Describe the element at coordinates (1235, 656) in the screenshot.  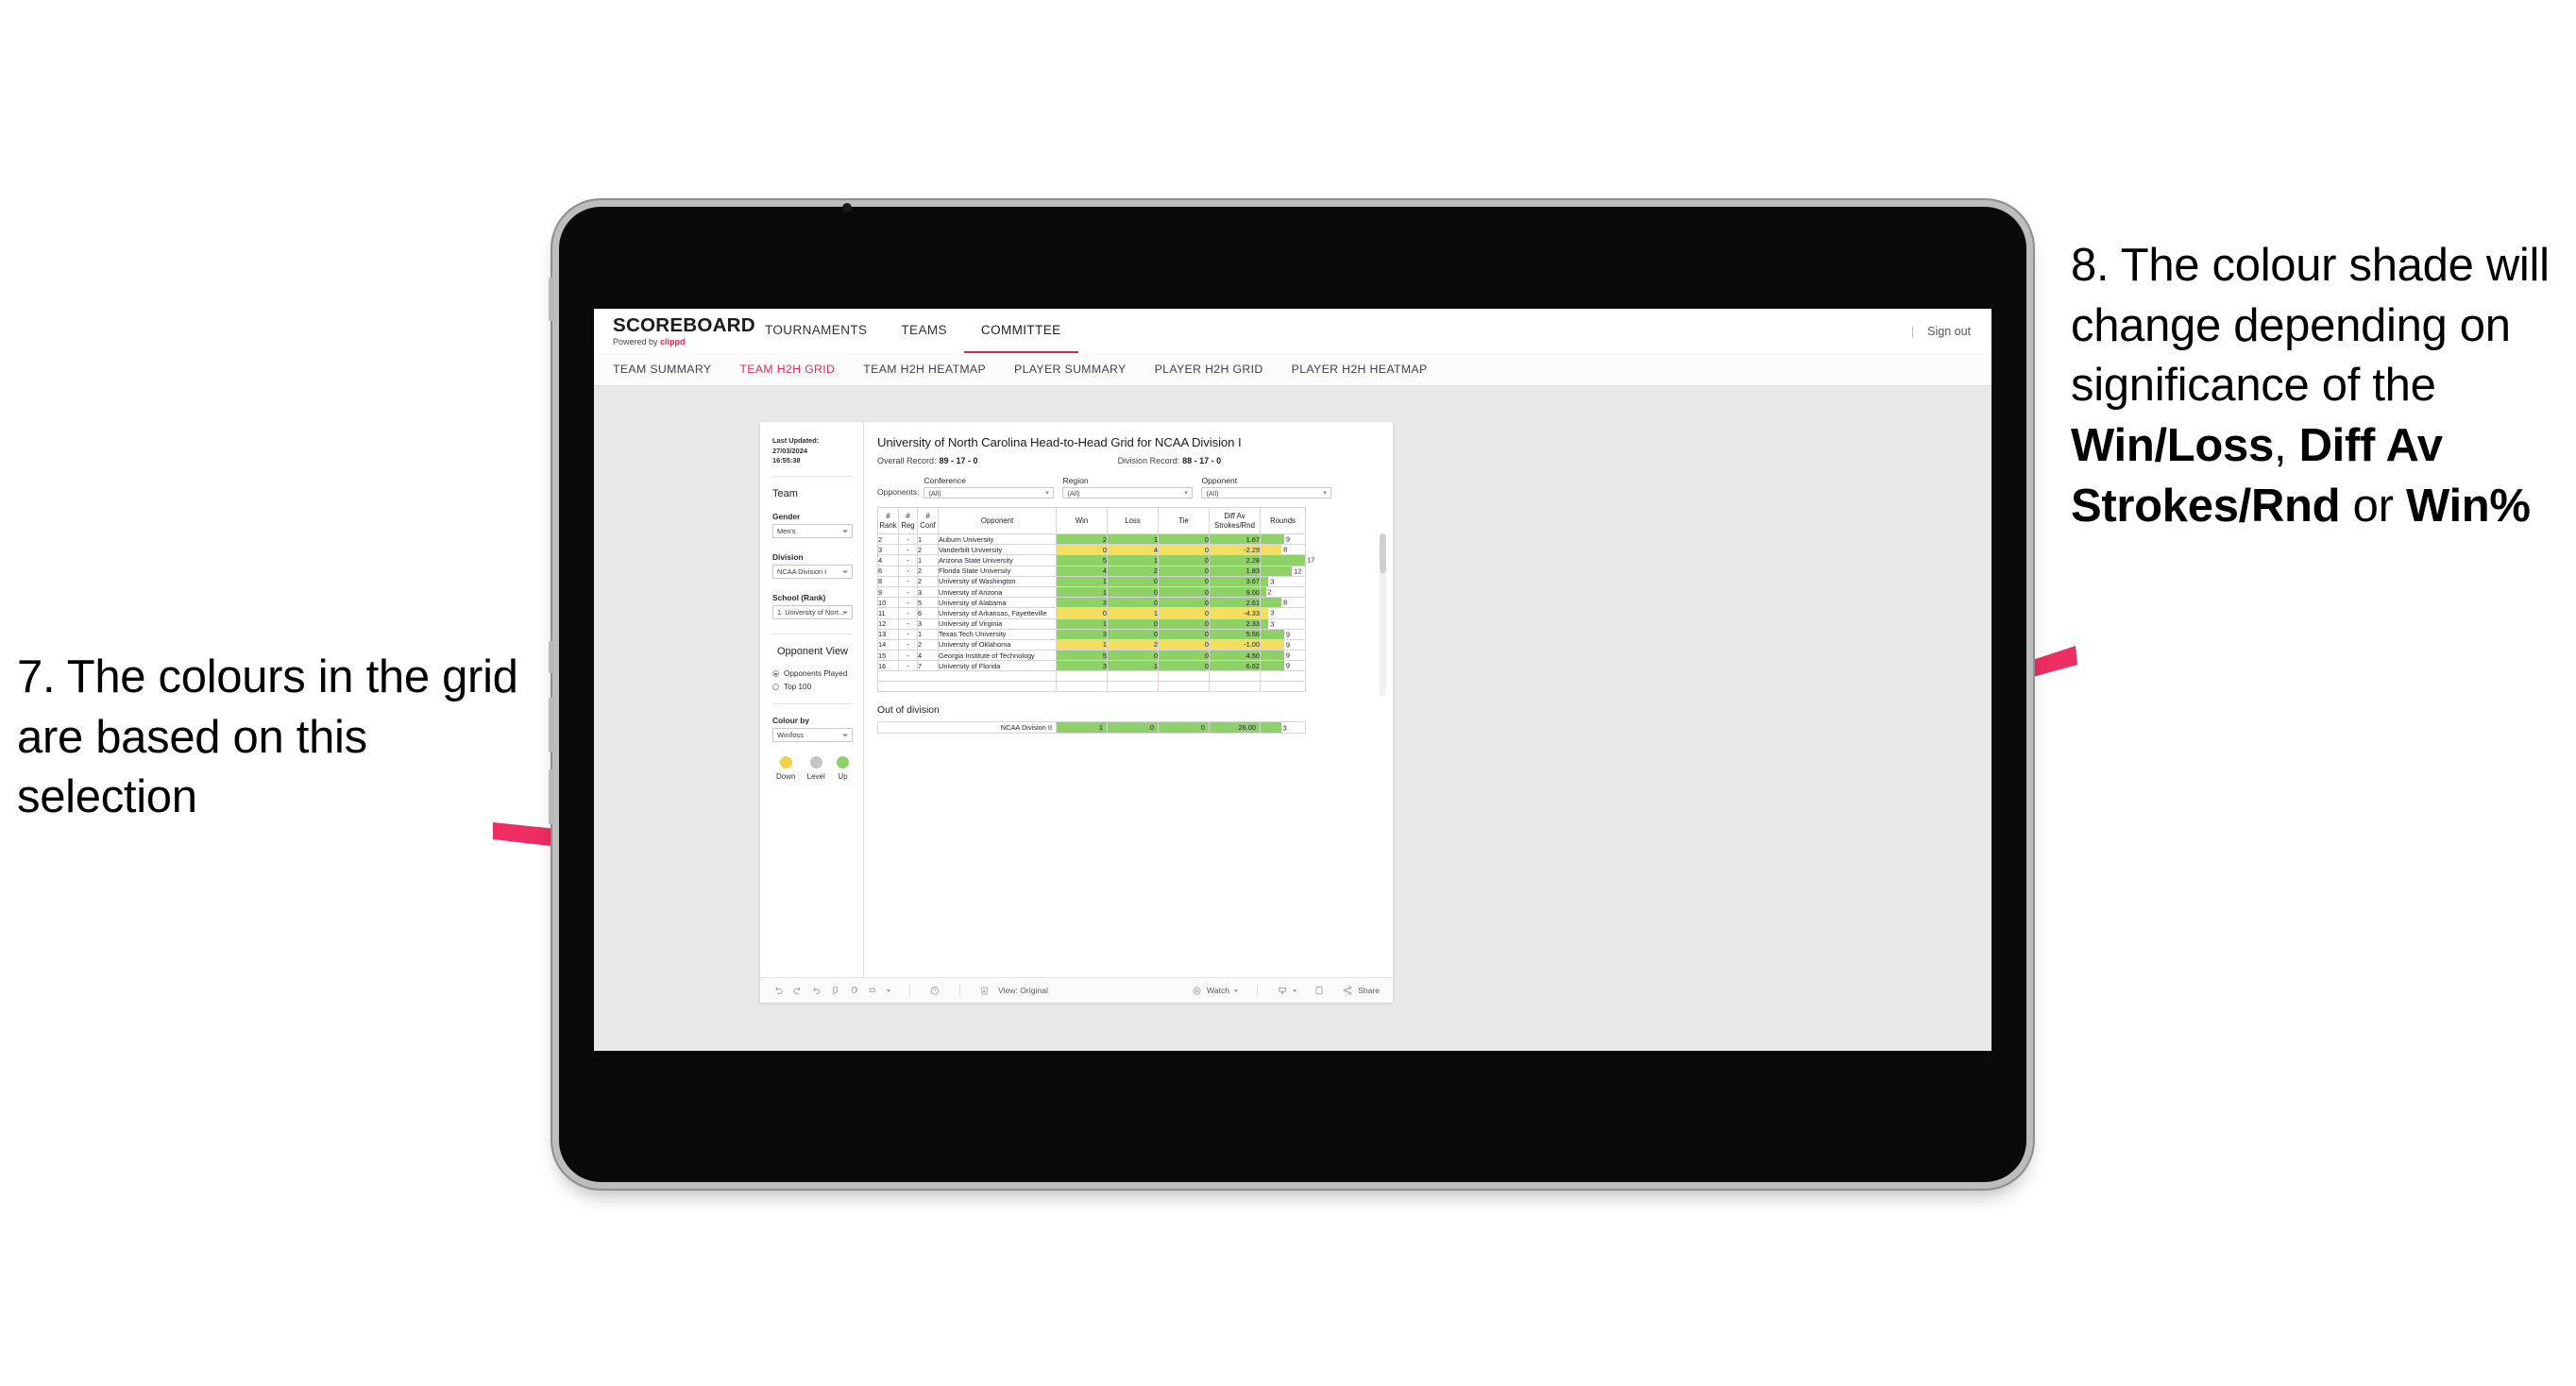
I see `cell-diff: 4.50` at that location.